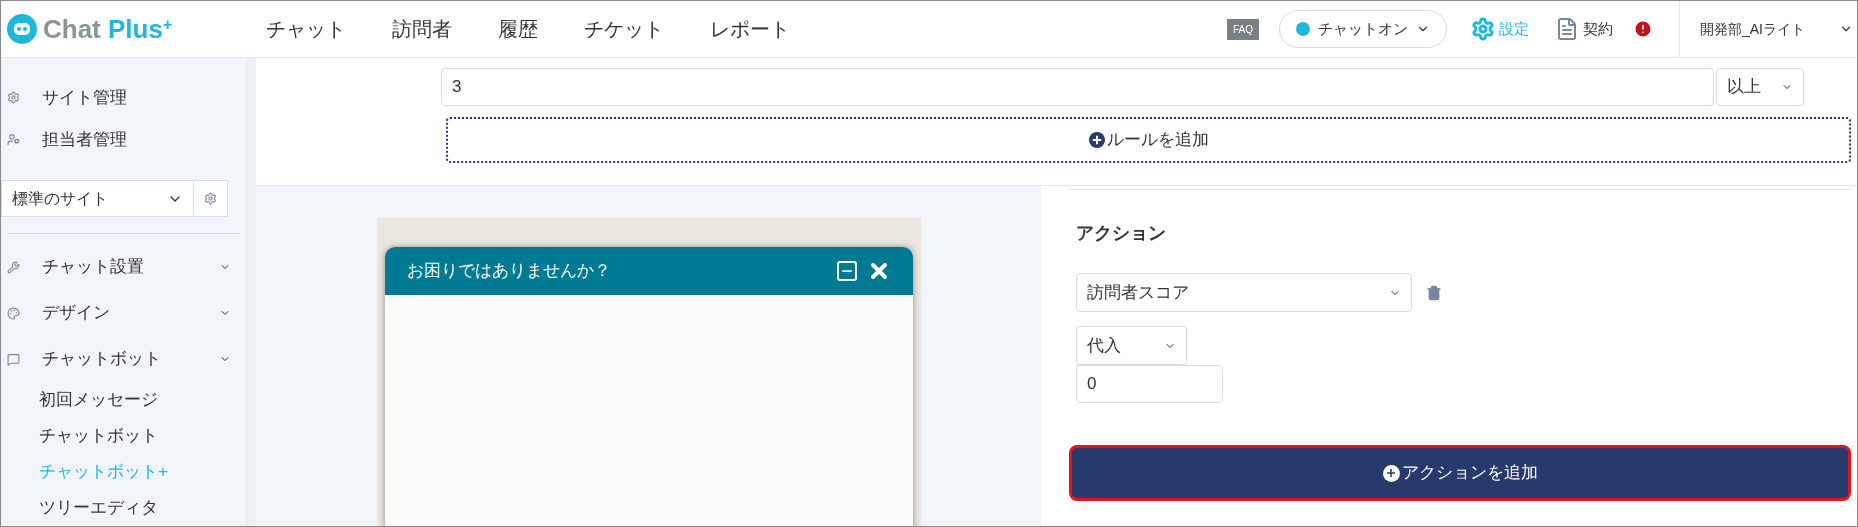  I want to click on minimize-icon, so click(847, 271).